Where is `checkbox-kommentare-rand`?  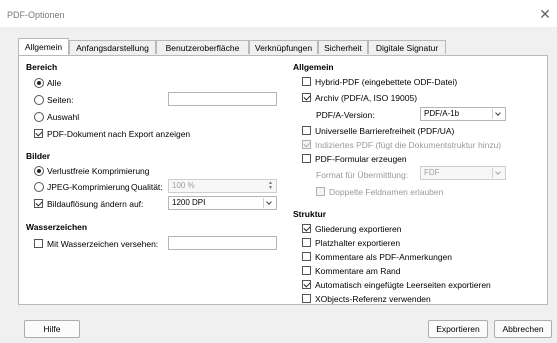
checkbox-kommentare-rand is located at coordinates (306, 270).